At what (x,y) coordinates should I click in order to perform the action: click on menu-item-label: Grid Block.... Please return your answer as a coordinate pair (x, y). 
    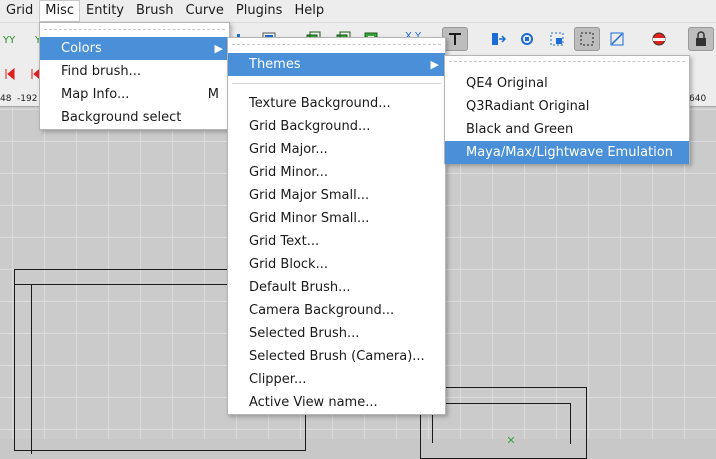
    Looking at the image, I should click on (288, 264).